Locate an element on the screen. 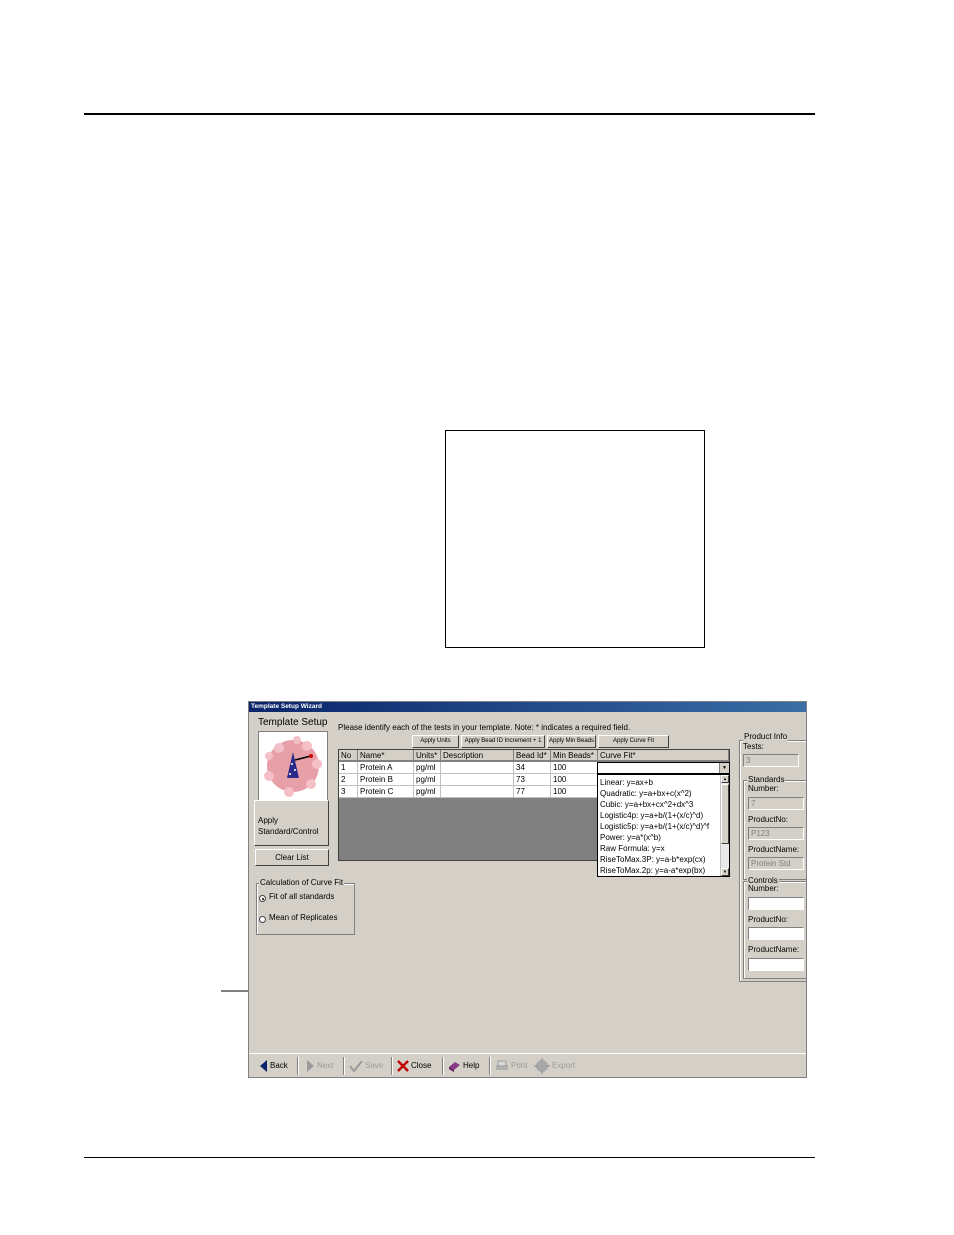 The width and height of the screenshot is (954, 1235). table-cell-name: Protein B is located at coordinates (386, 780).